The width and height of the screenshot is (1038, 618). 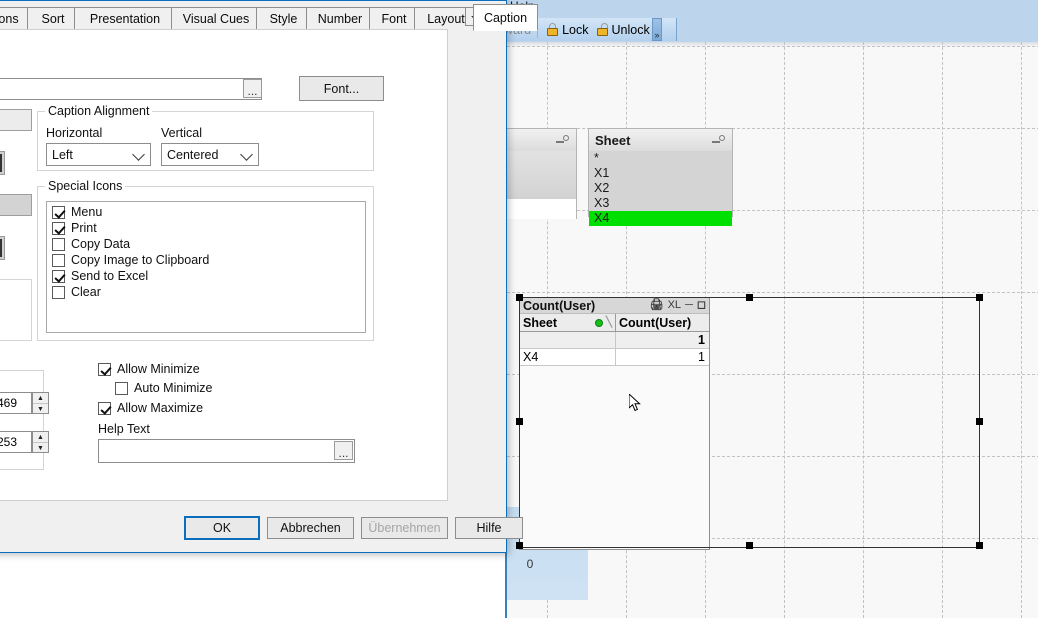 What do you see at coordinates (150, 408) in the screenshot?
I see `checkbox-allow-maximize: Allow Maximize` at bounding box center [150, 408].